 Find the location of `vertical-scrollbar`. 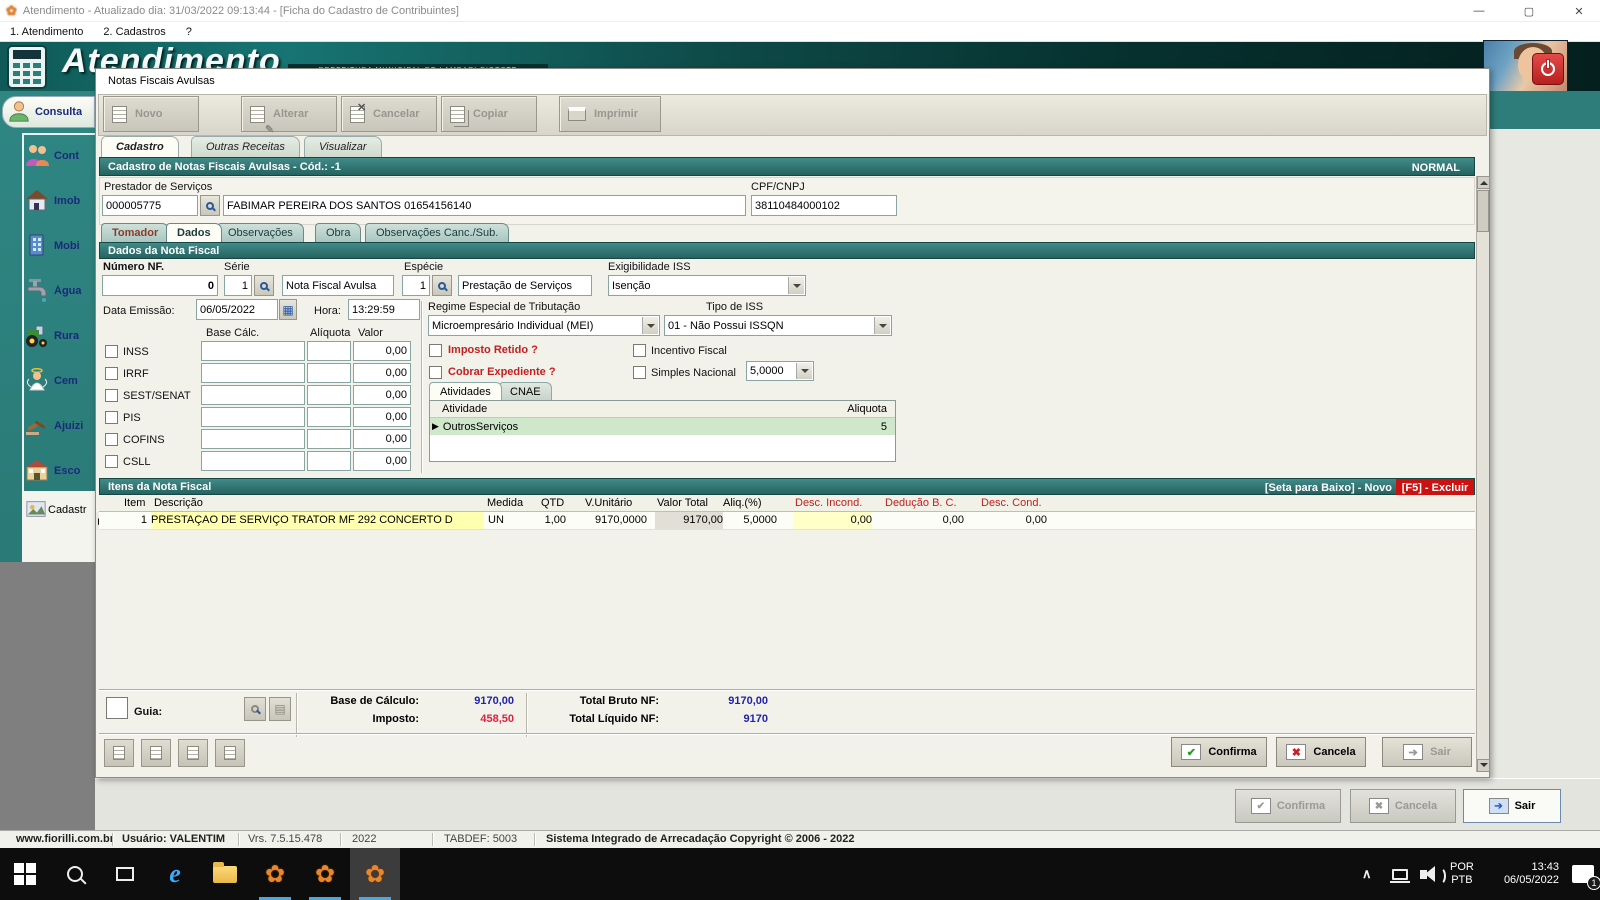

vertical-scrollbar is located at coordinates (1483, 474).